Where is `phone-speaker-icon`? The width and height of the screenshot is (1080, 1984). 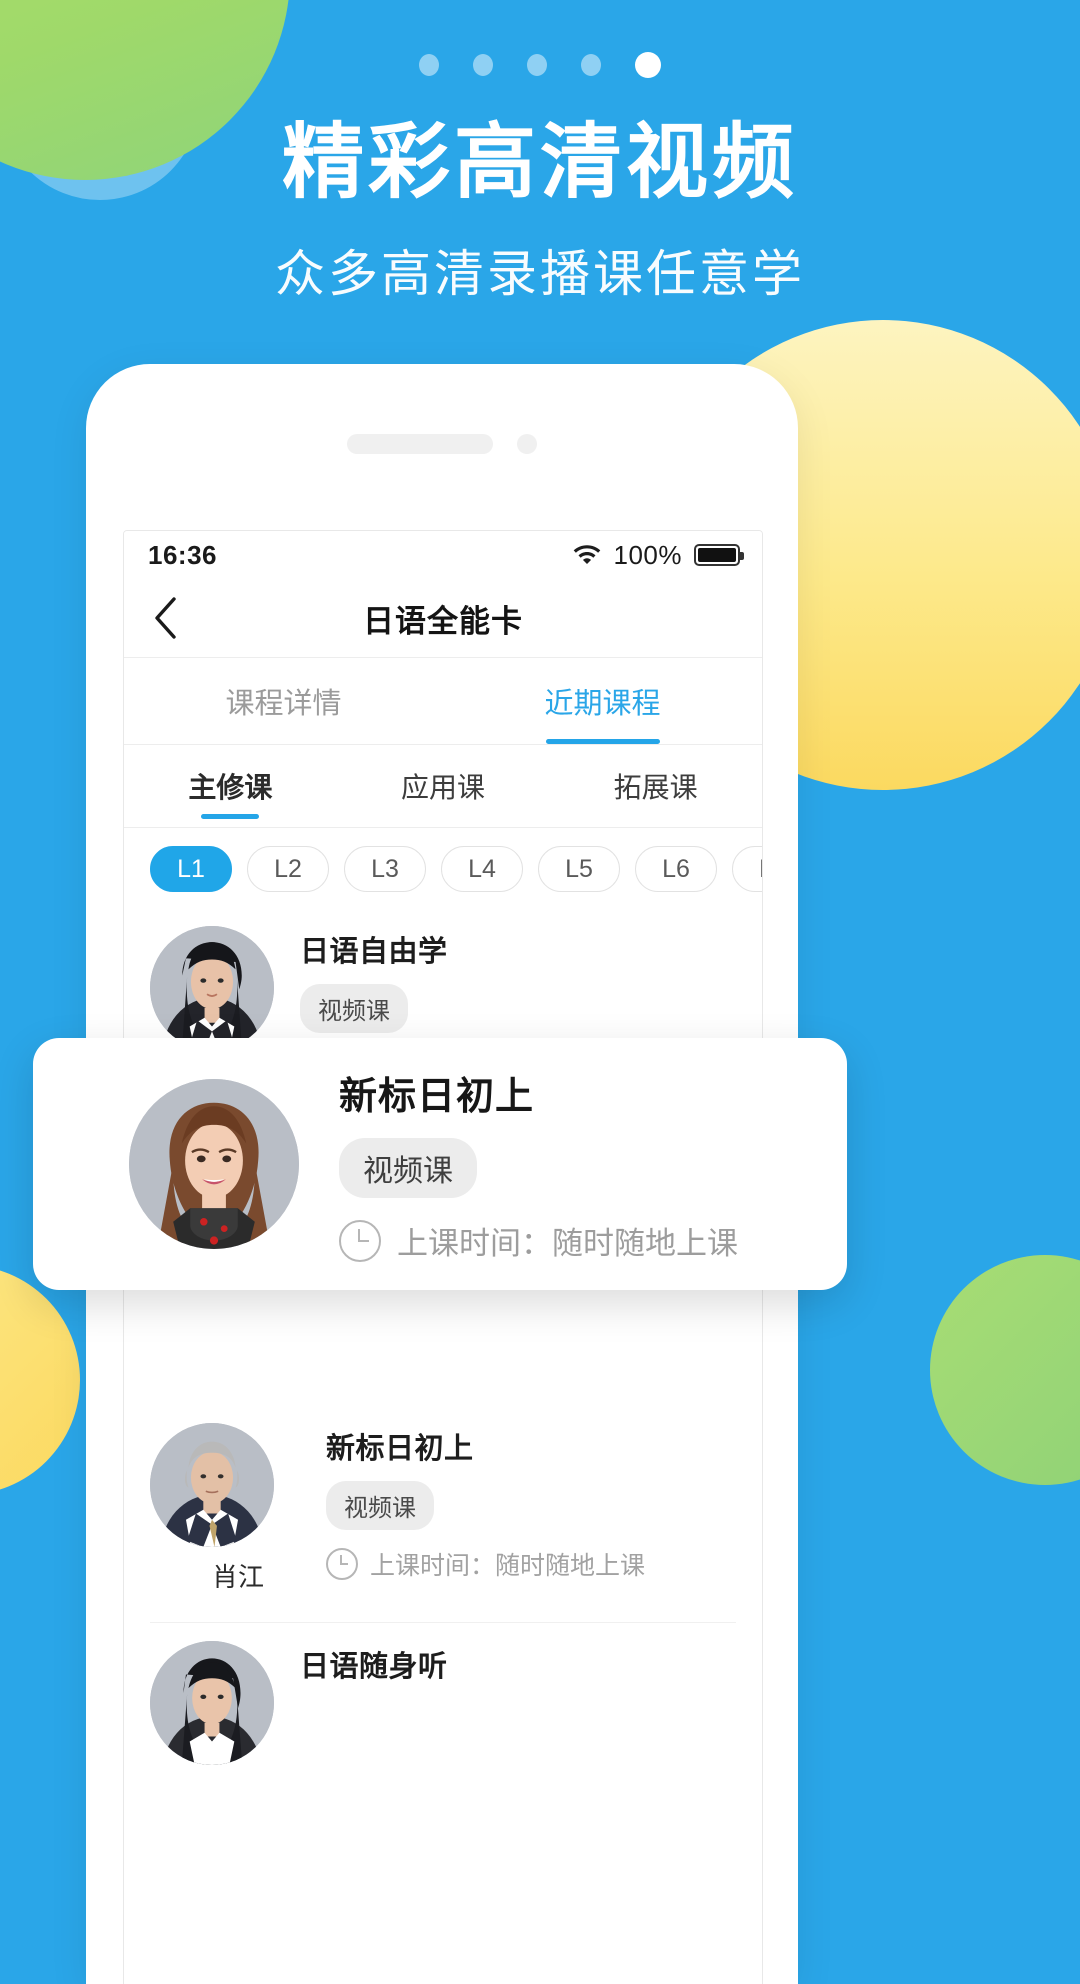 phone-speaker-icon is located at coordinates (420, 444).